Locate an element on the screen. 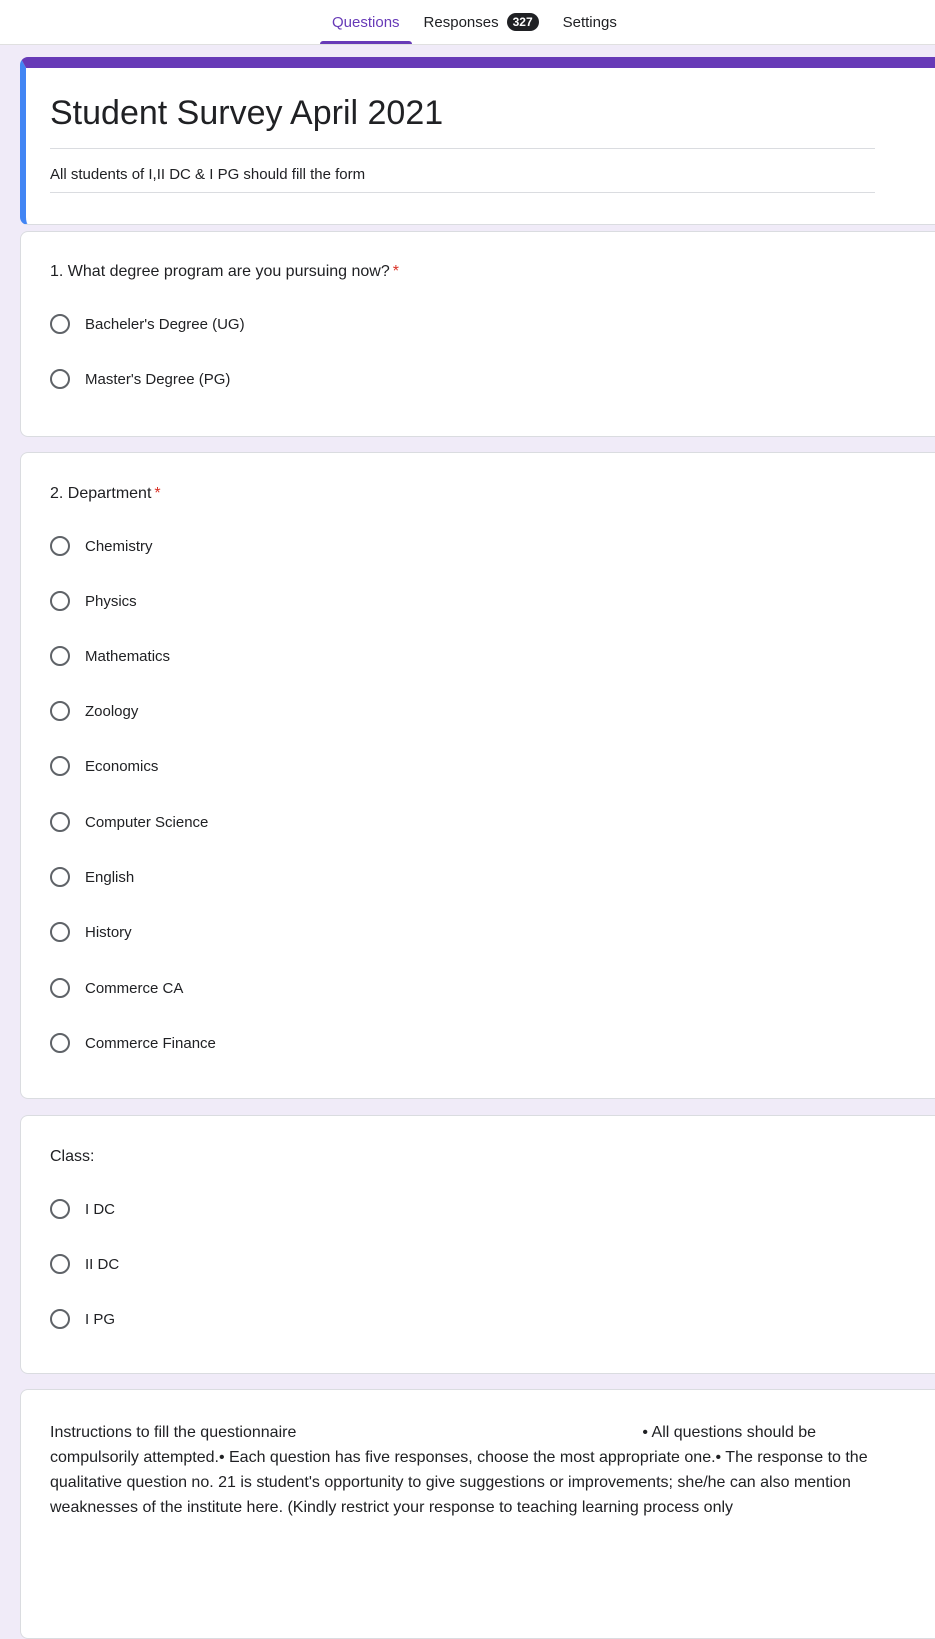 The width and height of the screenshot is (935, 1639). top-tab-bar: Questions Responses 327 Settings is located at coordinates (467, 22).